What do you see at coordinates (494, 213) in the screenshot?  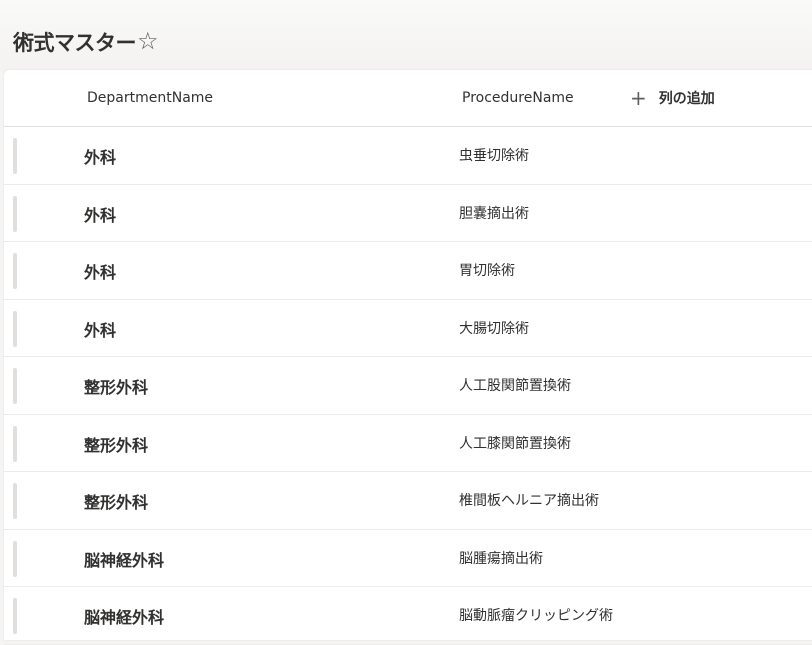 I see `cell-procedure: 胆嚢摘出術` at bounding box center [494, 213].